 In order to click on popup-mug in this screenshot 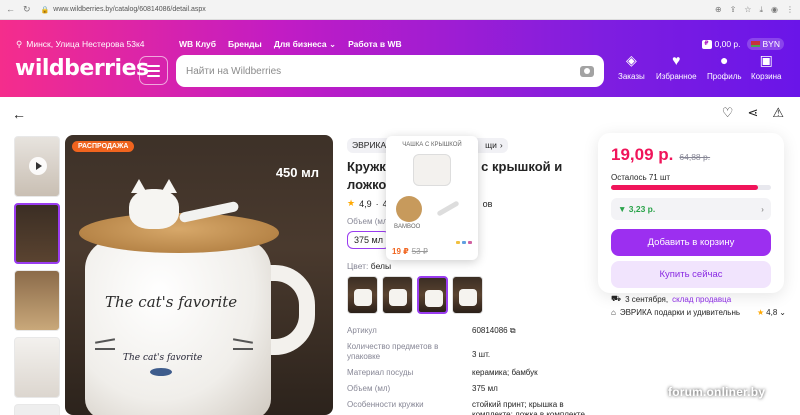, I will do `click(432, 170)`.